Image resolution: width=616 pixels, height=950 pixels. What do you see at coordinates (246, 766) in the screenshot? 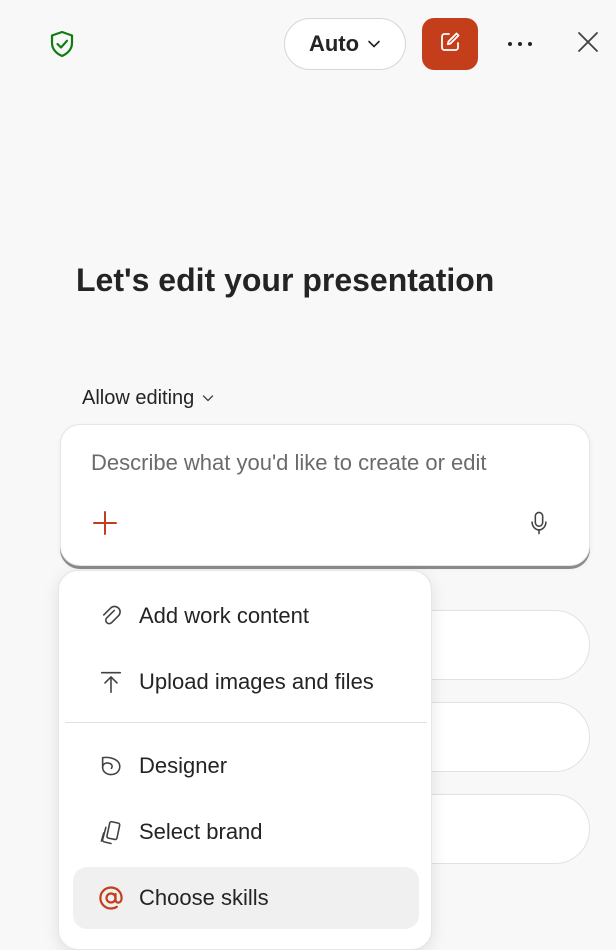
I see `menu-item-designer: Designer` at bounding box center [246, 766].